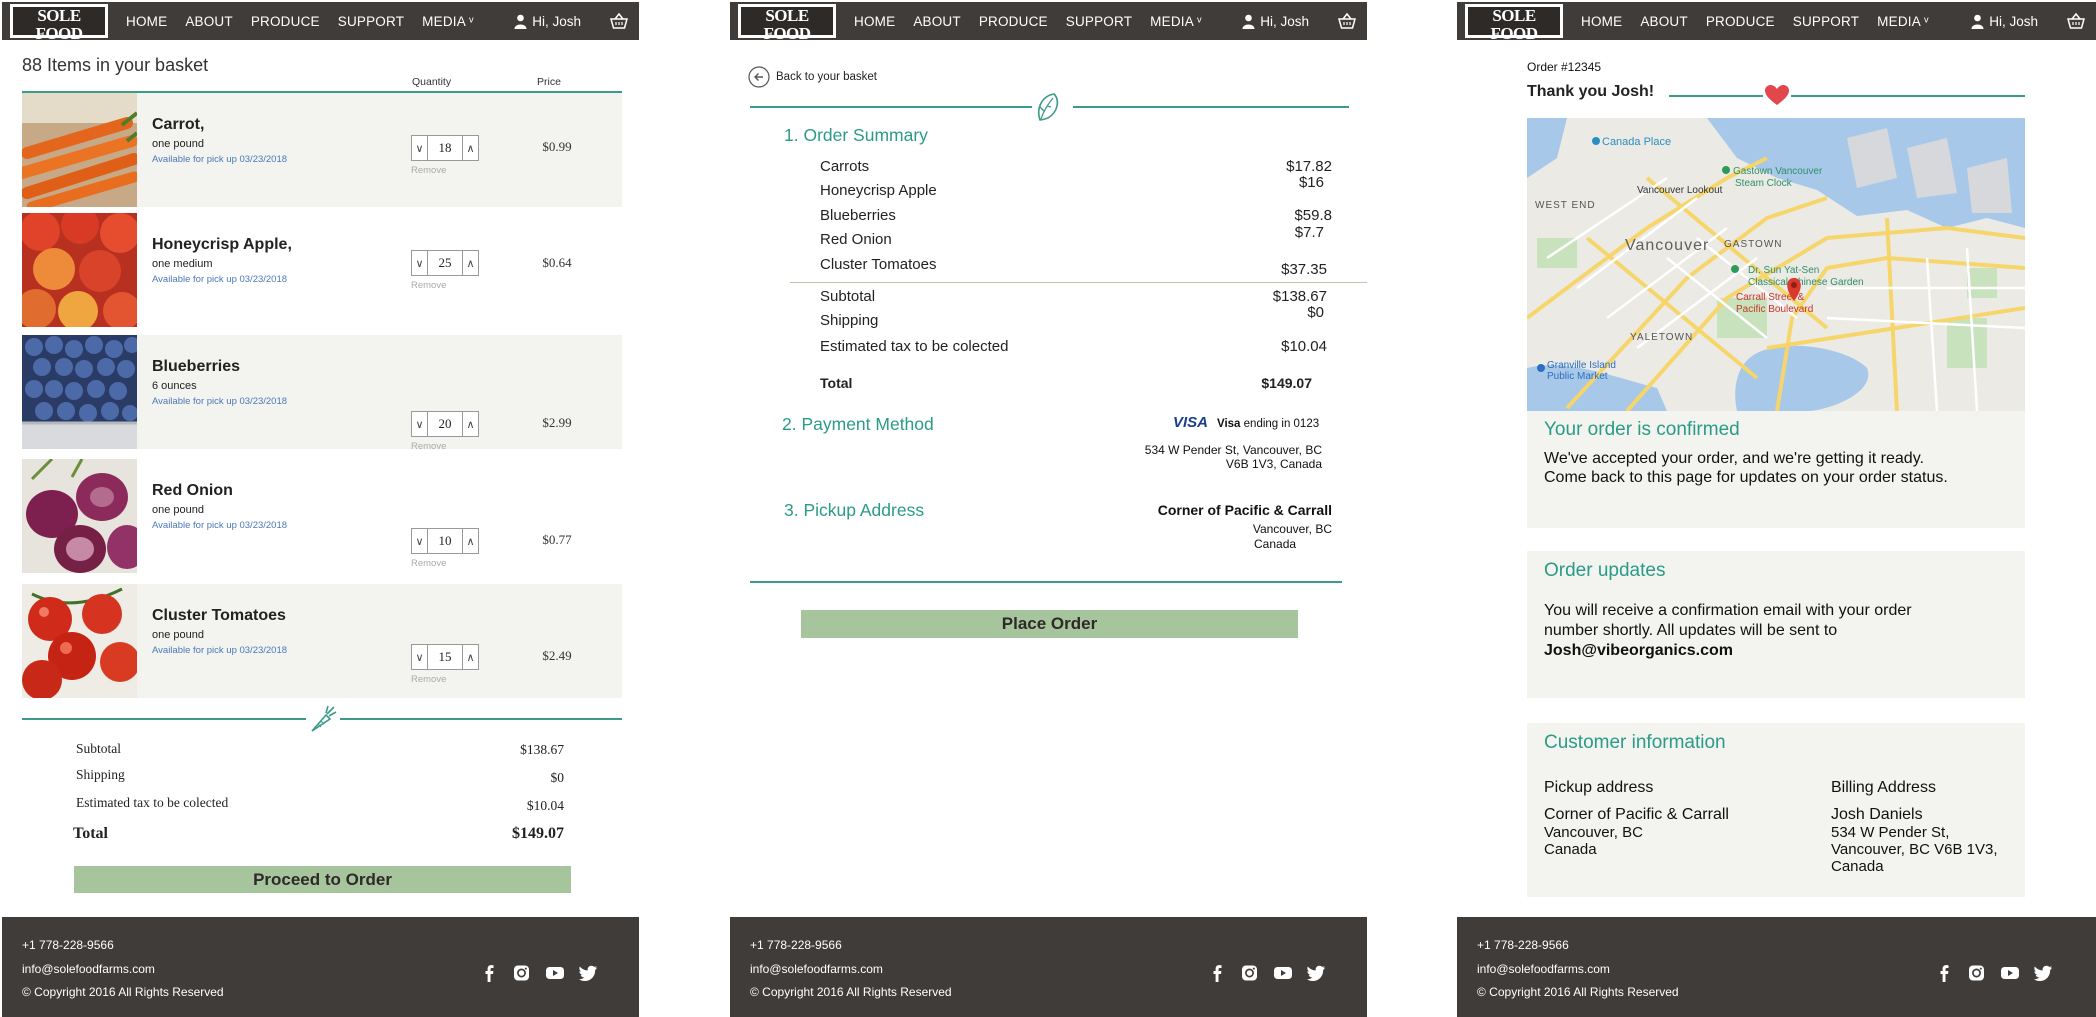  Describe the element at coordinates (878, 264) in the screenshot. I see `summary-line-label: Cluster Tomatoes` at that location.